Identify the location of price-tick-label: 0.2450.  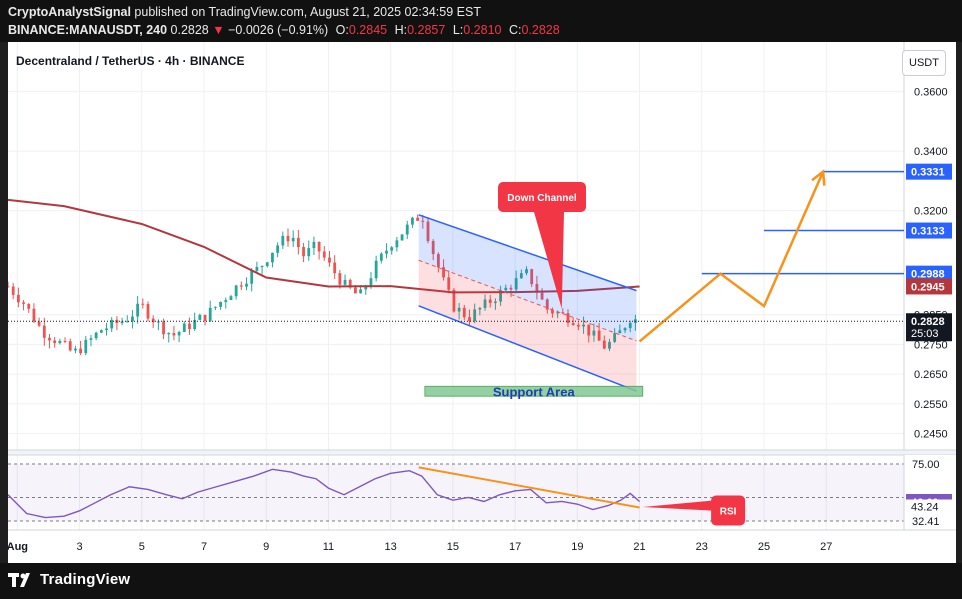
(931, 435).